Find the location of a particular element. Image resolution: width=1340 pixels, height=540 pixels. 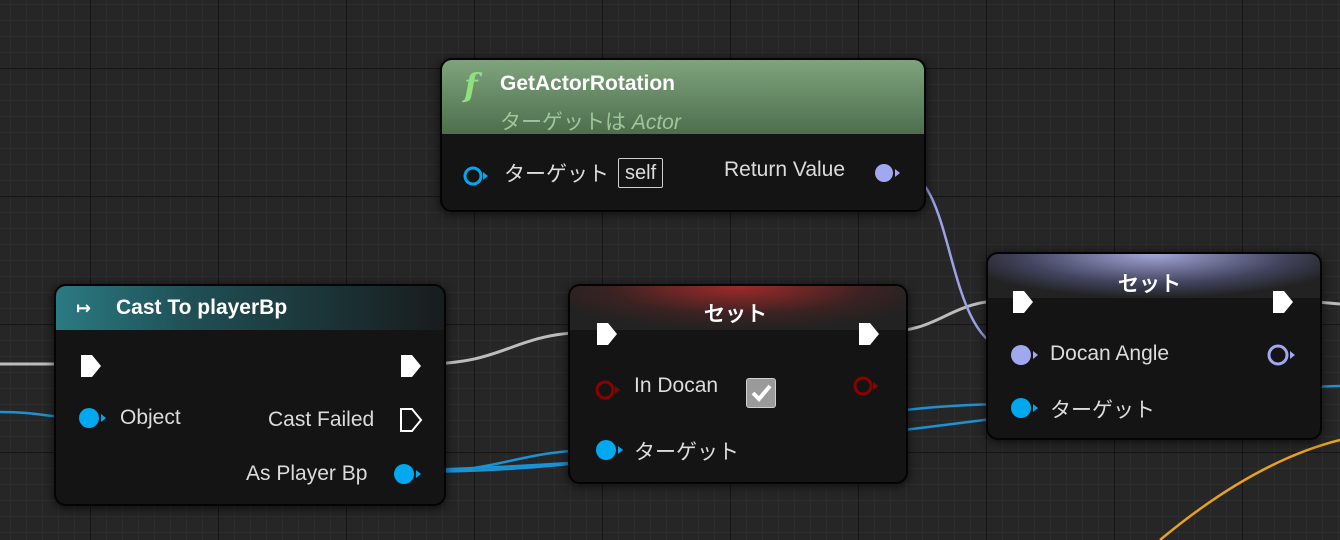

node-header: ↦ Cast To playerBp is located at coordinates (250, 308).